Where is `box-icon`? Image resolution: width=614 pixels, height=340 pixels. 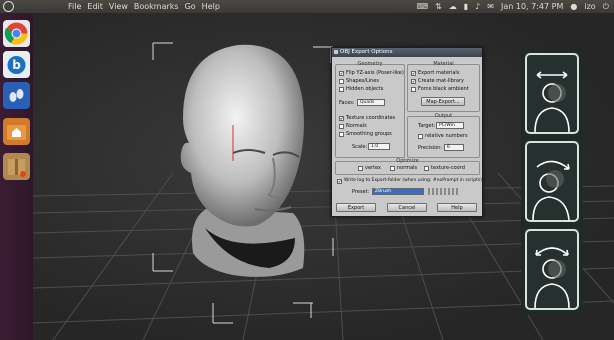 box-icon is located at coordinates (17, 168).